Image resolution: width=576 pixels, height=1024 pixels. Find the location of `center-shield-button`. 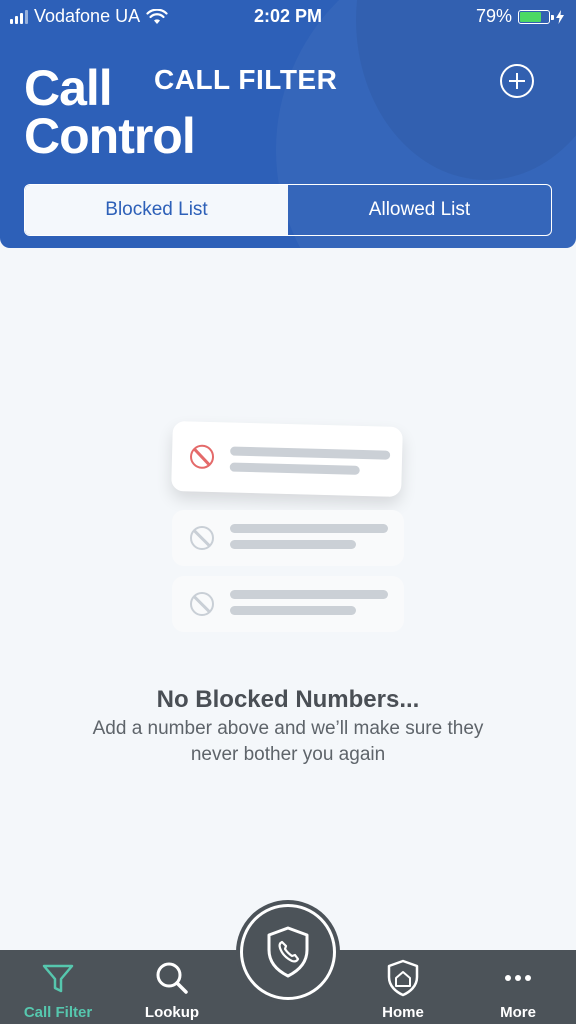

center-shield-button is located at coordinates (288, 952).